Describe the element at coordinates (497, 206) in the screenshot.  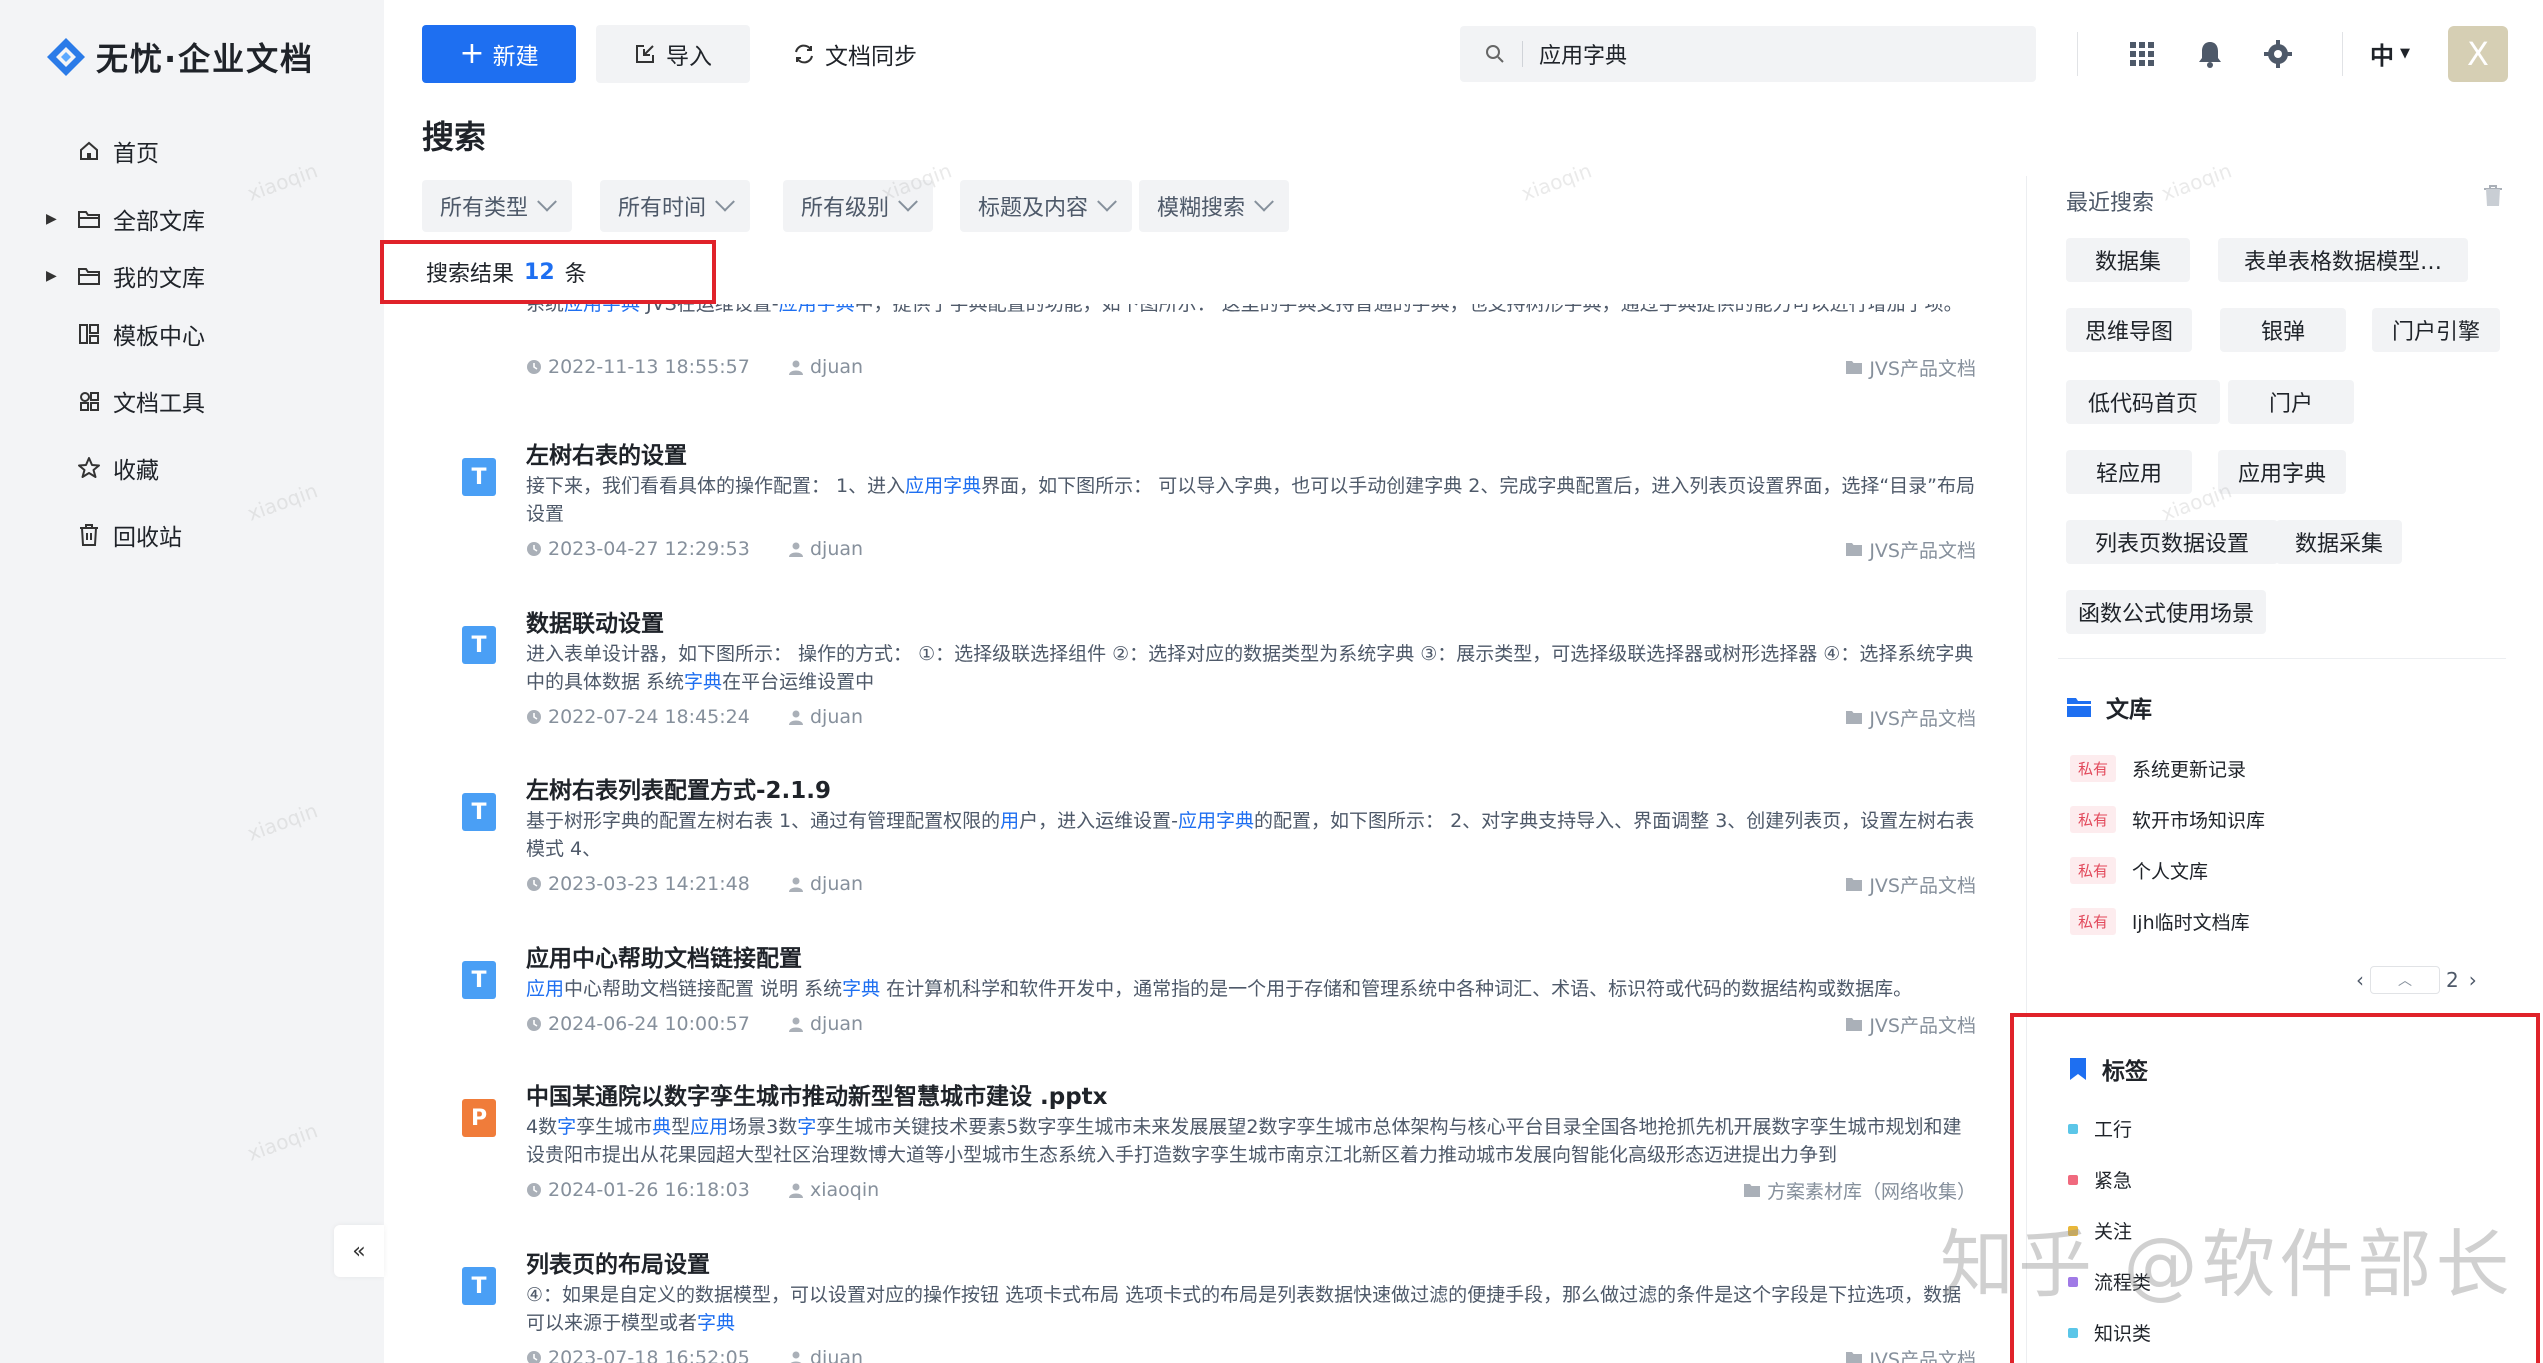
I see `filter-type: 所有类型` at that location.